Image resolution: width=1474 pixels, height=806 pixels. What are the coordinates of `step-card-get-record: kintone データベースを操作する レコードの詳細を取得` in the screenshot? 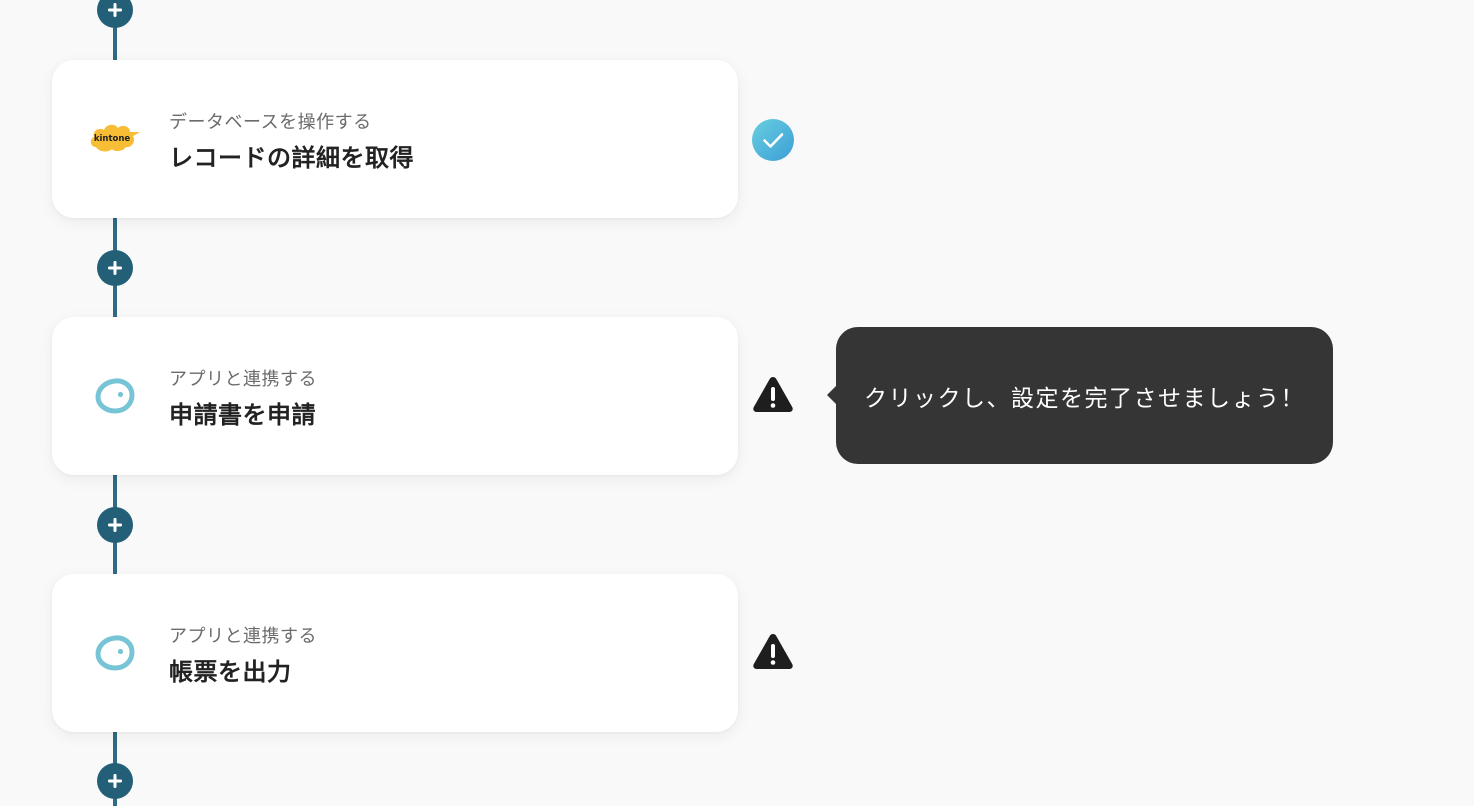 It's located at (395, 139).